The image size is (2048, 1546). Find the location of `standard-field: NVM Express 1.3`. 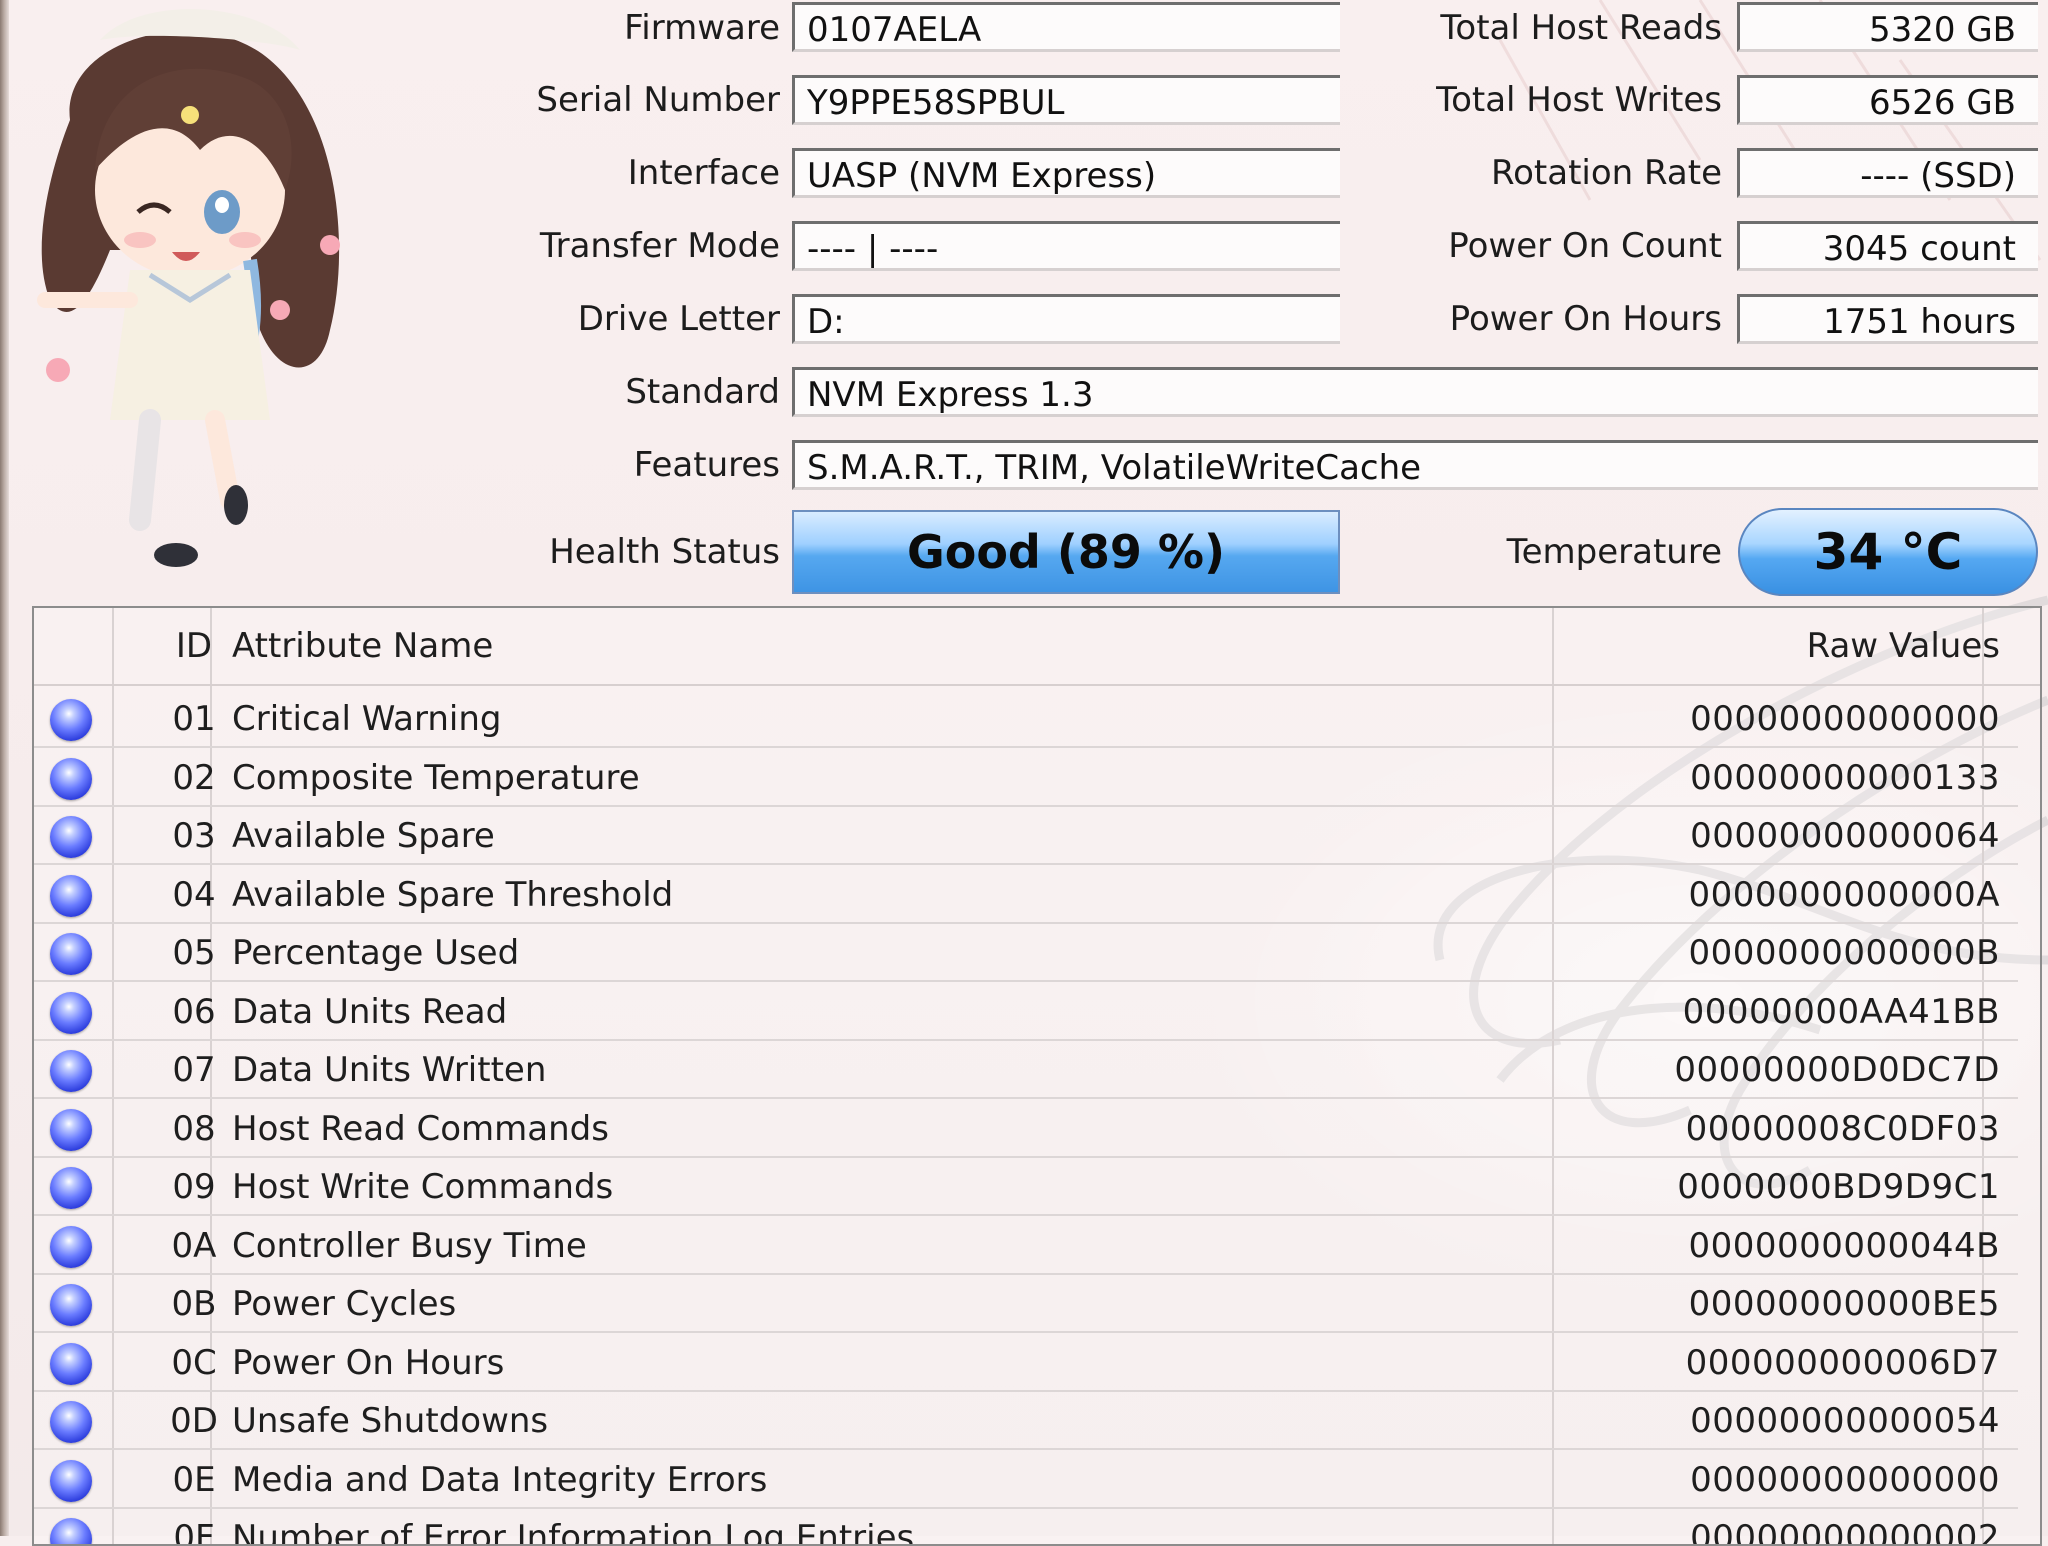

standard-field: NVM Express 1.3 is located at coordinates (1415, 392).